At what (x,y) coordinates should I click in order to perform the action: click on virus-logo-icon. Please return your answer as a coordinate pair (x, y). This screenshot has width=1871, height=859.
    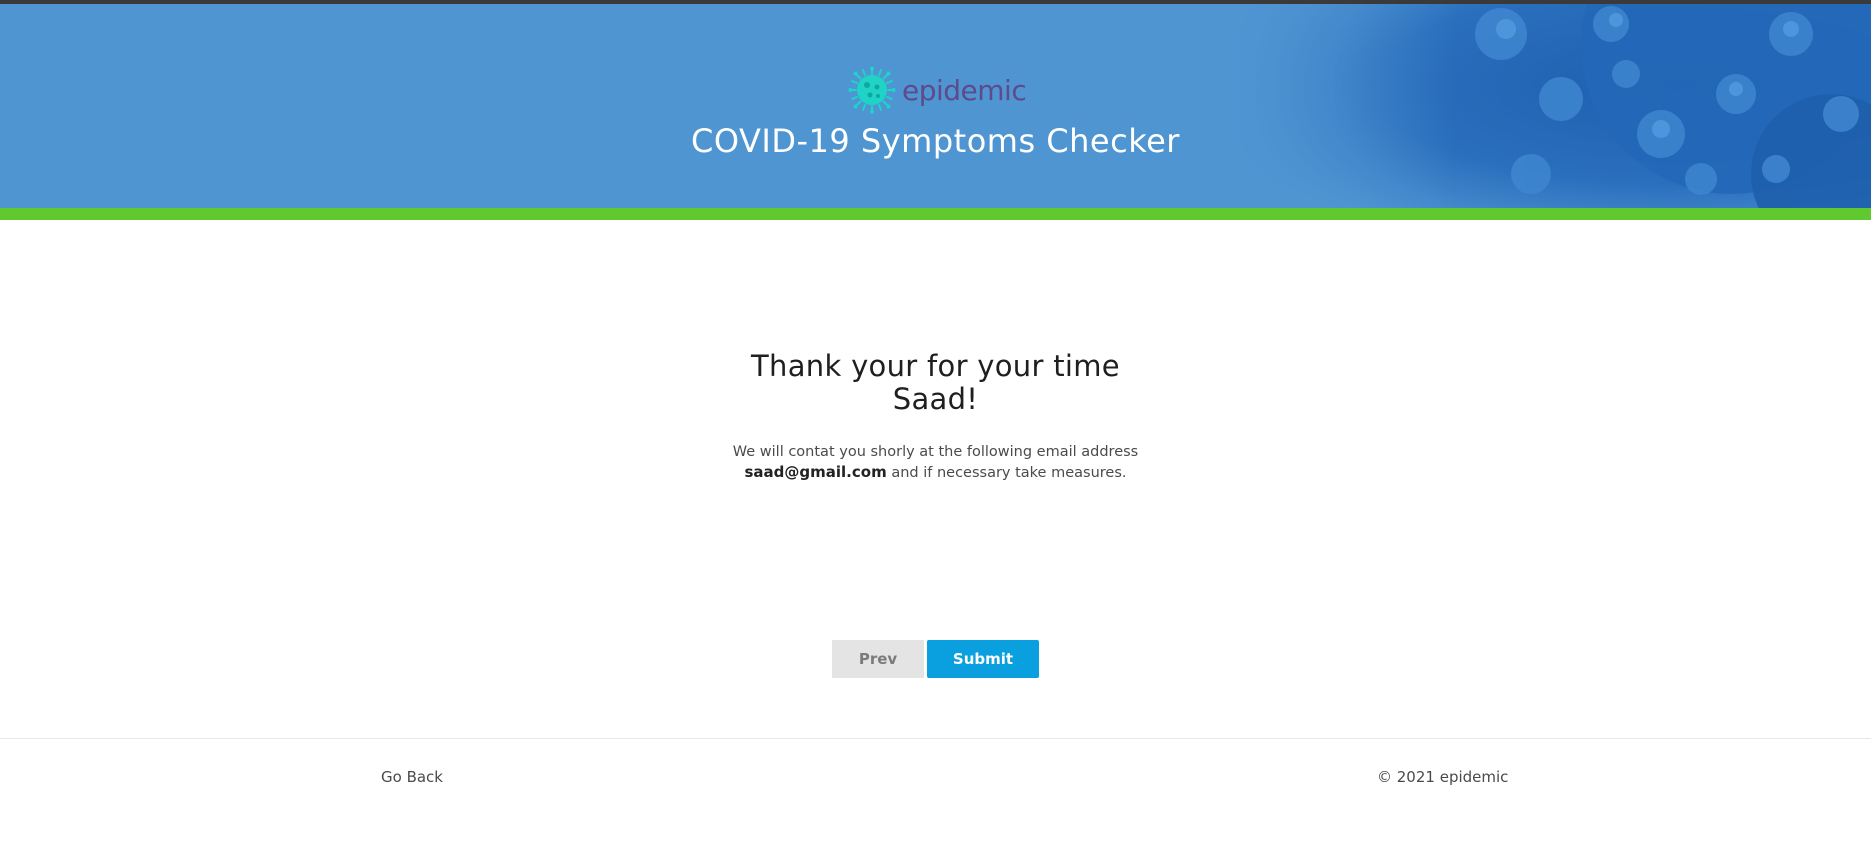
    Looking at the image, I should click on (872, 90).